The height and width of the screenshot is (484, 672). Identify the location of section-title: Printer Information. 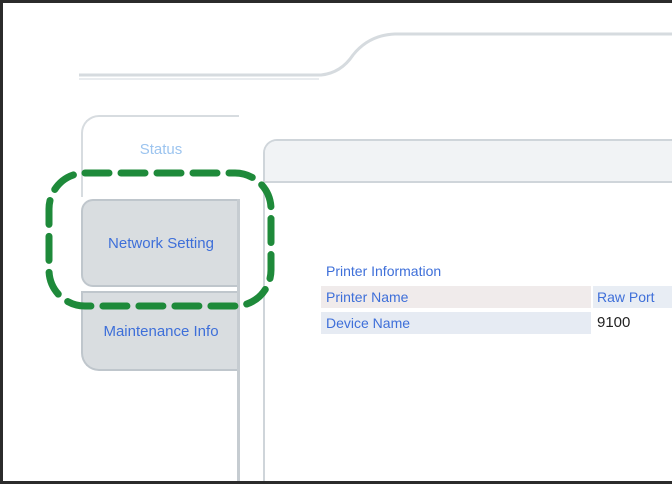
(384, 271).